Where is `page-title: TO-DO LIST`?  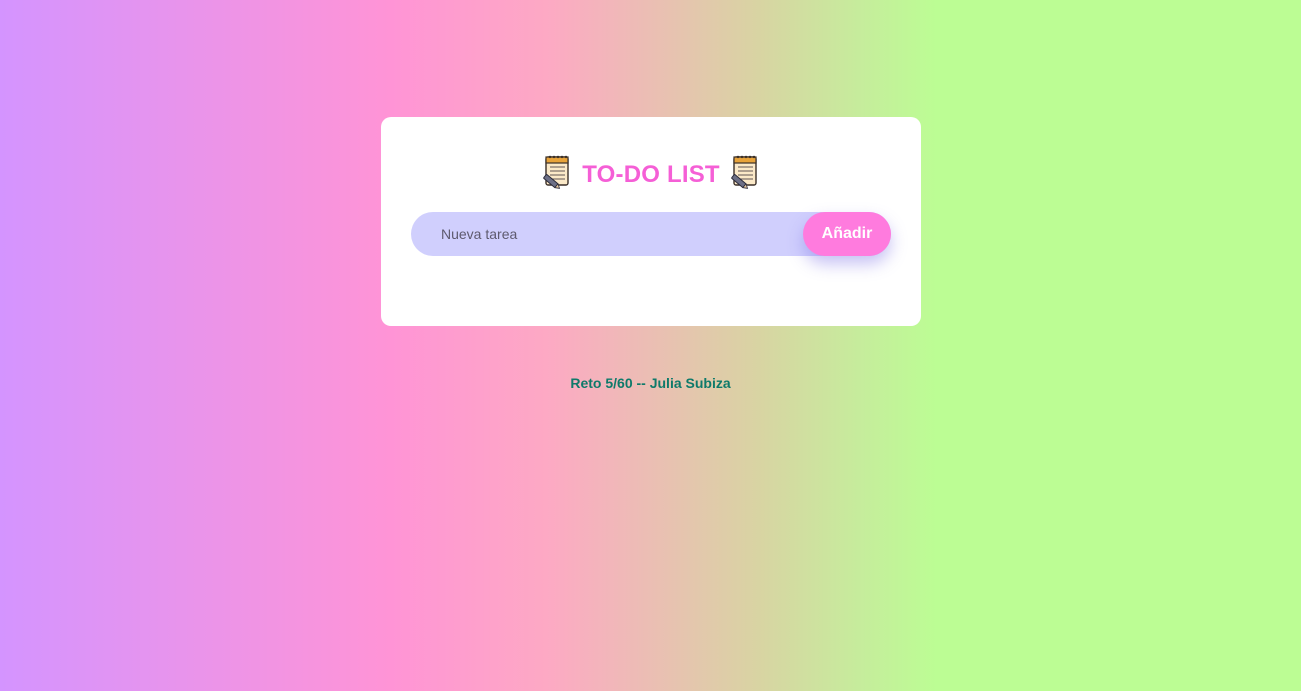 page-title: TO-DO LIST is located at coordinates (651, 174).